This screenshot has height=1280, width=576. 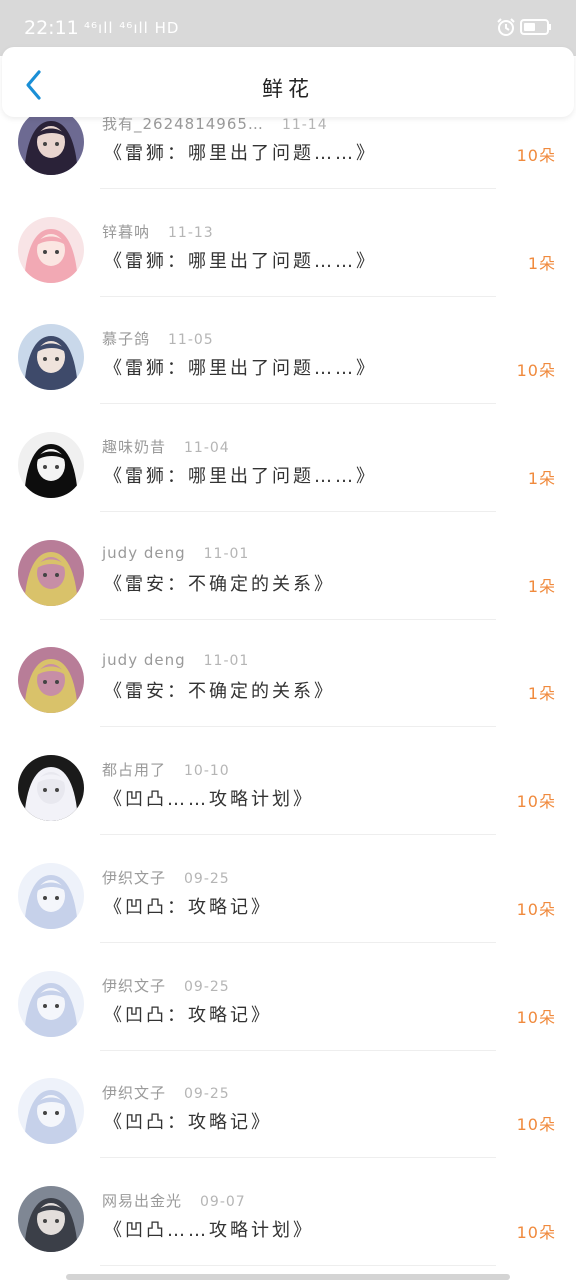 What do you see at coordinates (126, 339) in the screenshot?
I see `username-text: 慕子鸽` at bounding box center [126, 339].